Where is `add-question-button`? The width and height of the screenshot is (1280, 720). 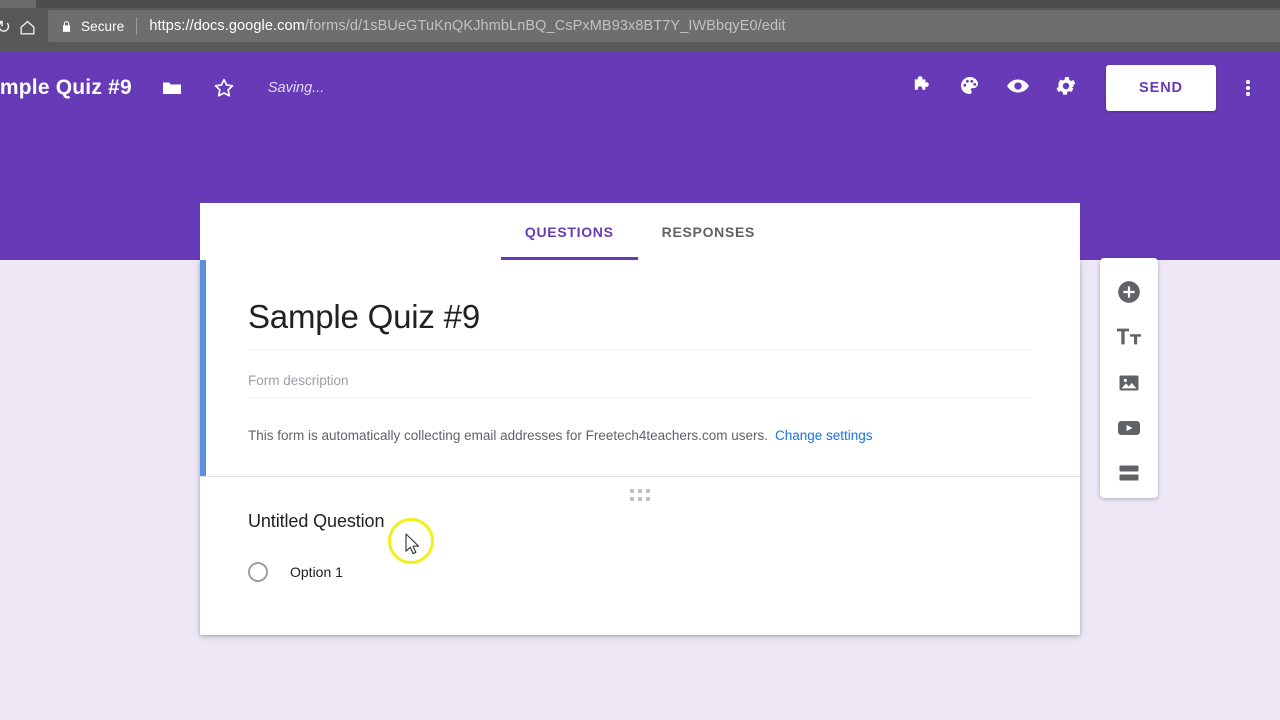 add-question-button is located at coordinates (1129, 294).